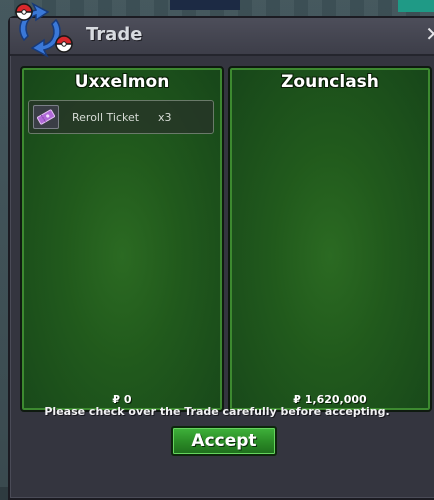  What do you see at coordinates (114, 34) in the screenshot?
I see `window-title: Trade` at bounding box center [114, 34].